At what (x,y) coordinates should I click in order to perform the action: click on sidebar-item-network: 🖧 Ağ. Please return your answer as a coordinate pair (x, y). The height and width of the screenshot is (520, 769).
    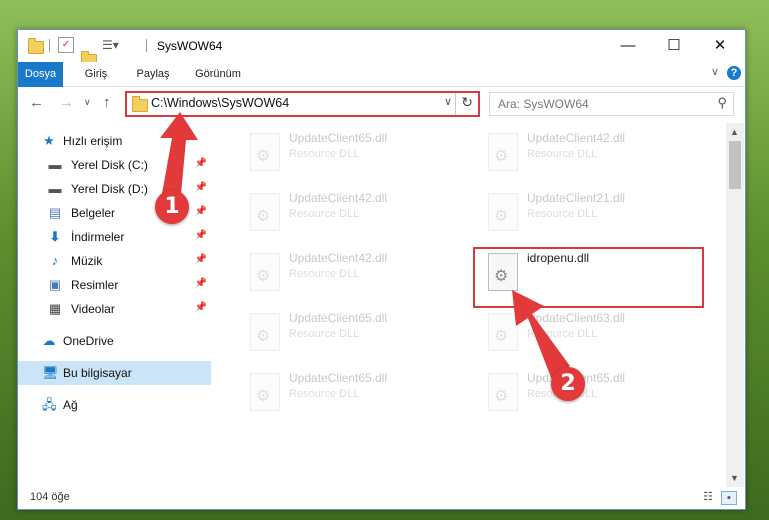
    Looking at the image, I should click on (114, 405).